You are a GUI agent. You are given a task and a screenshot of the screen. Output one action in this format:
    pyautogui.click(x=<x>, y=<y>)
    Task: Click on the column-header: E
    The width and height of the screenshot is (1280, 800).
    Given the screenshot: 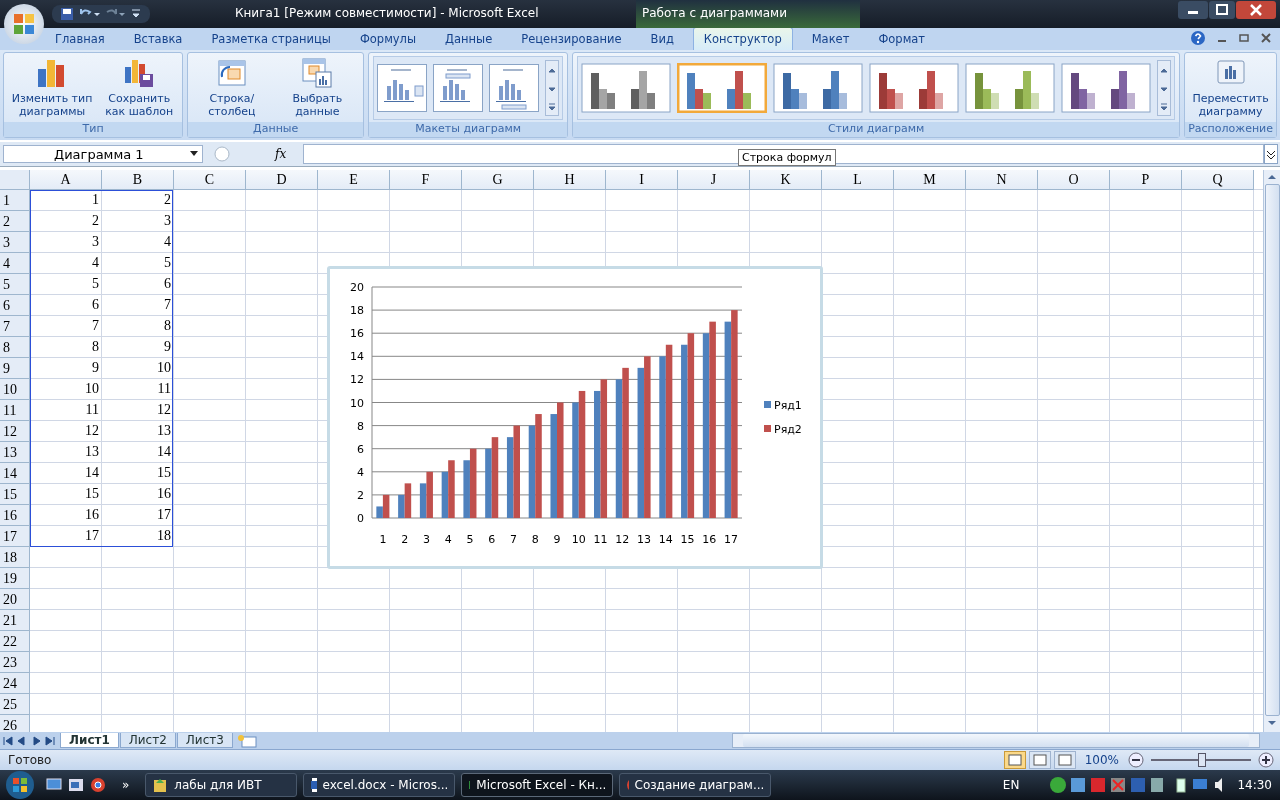 What is the action you would take?
    pyautogui.click(x=354, y=180)
    